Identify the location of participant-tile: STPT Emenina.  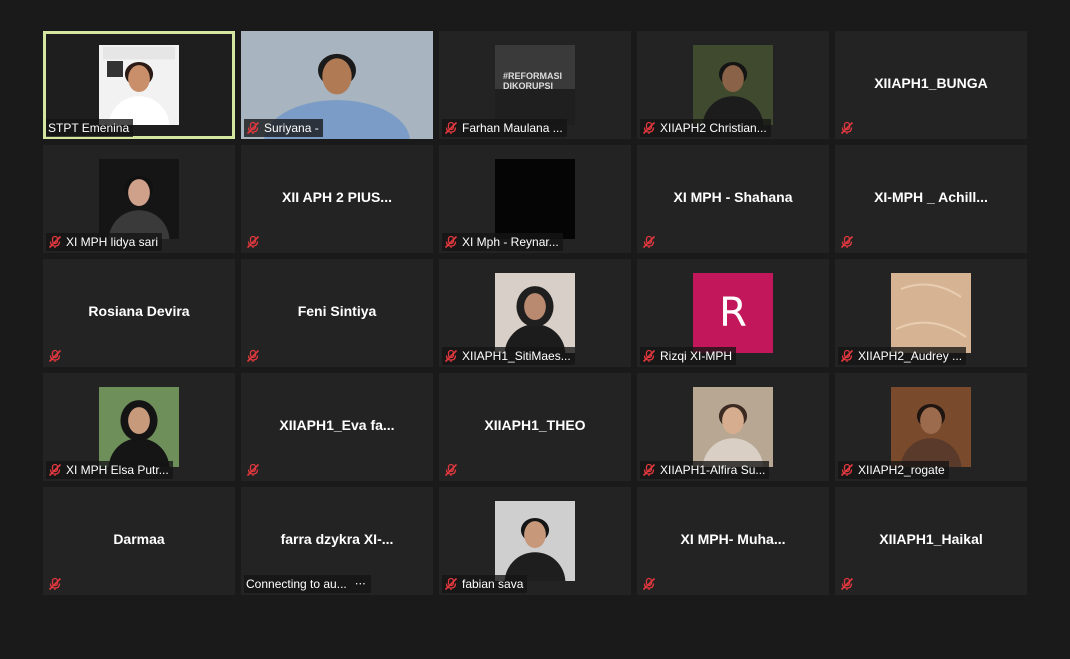
(139, 85).